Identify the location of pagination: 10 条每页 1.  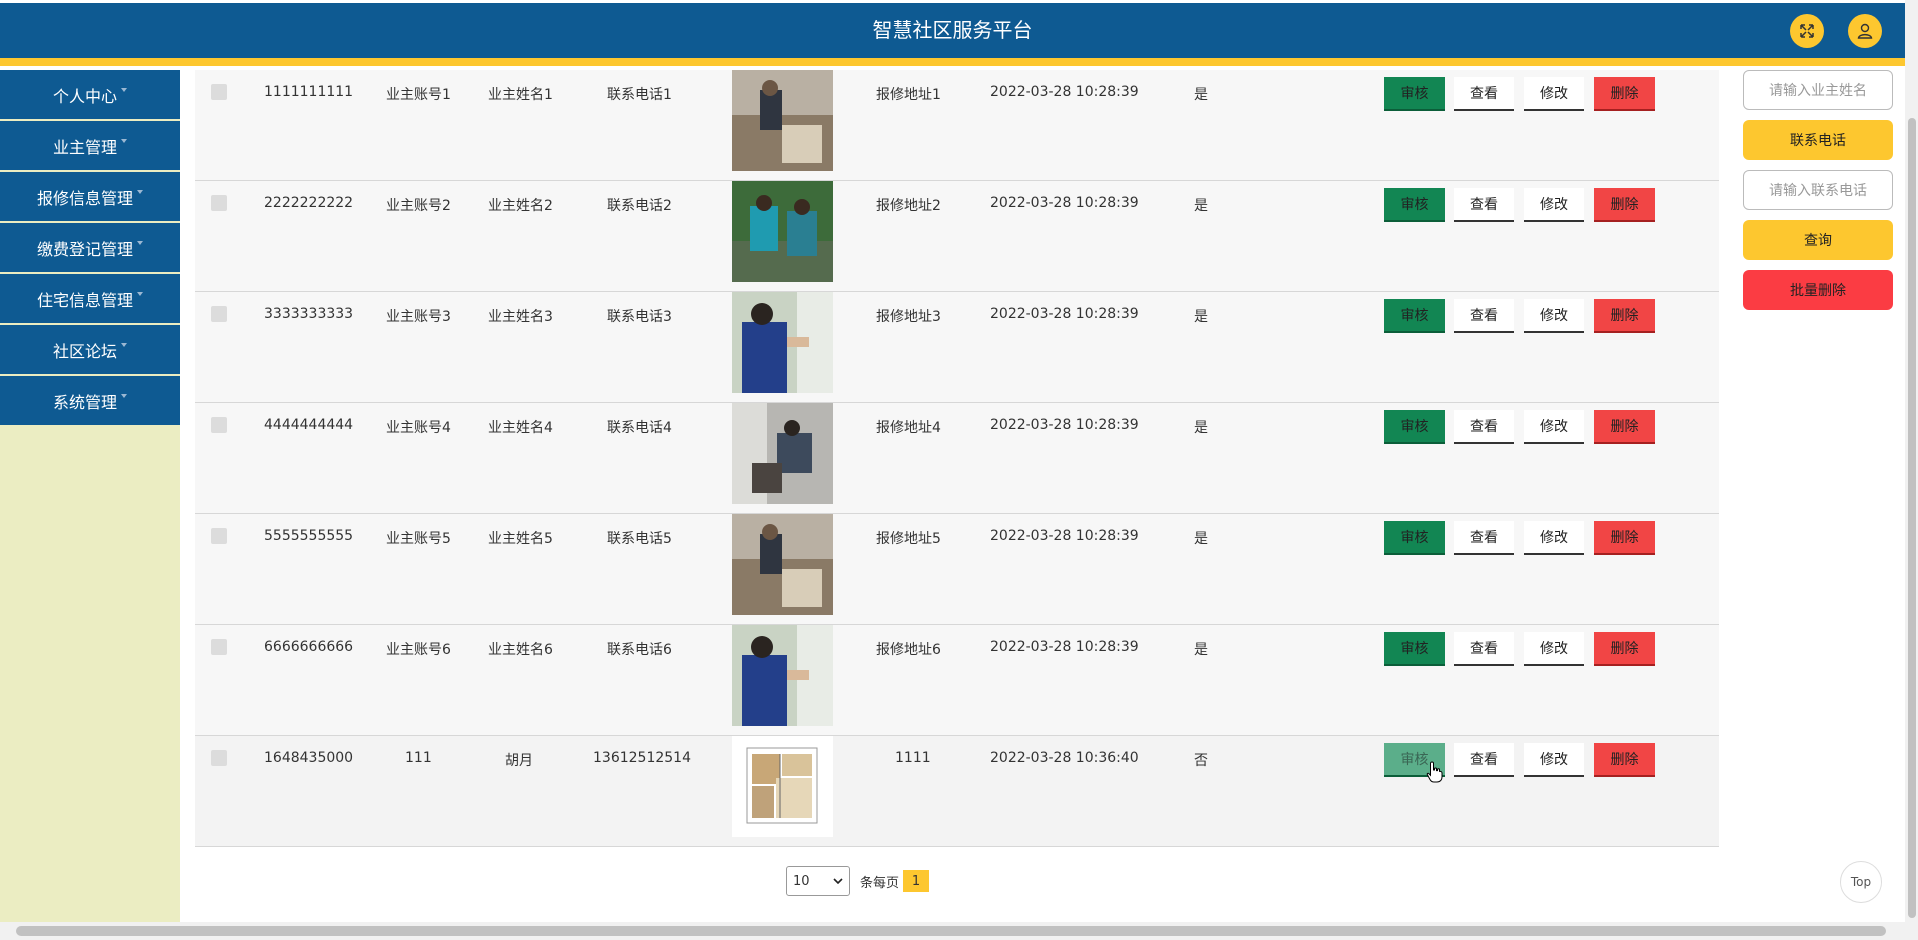
(858, 881).